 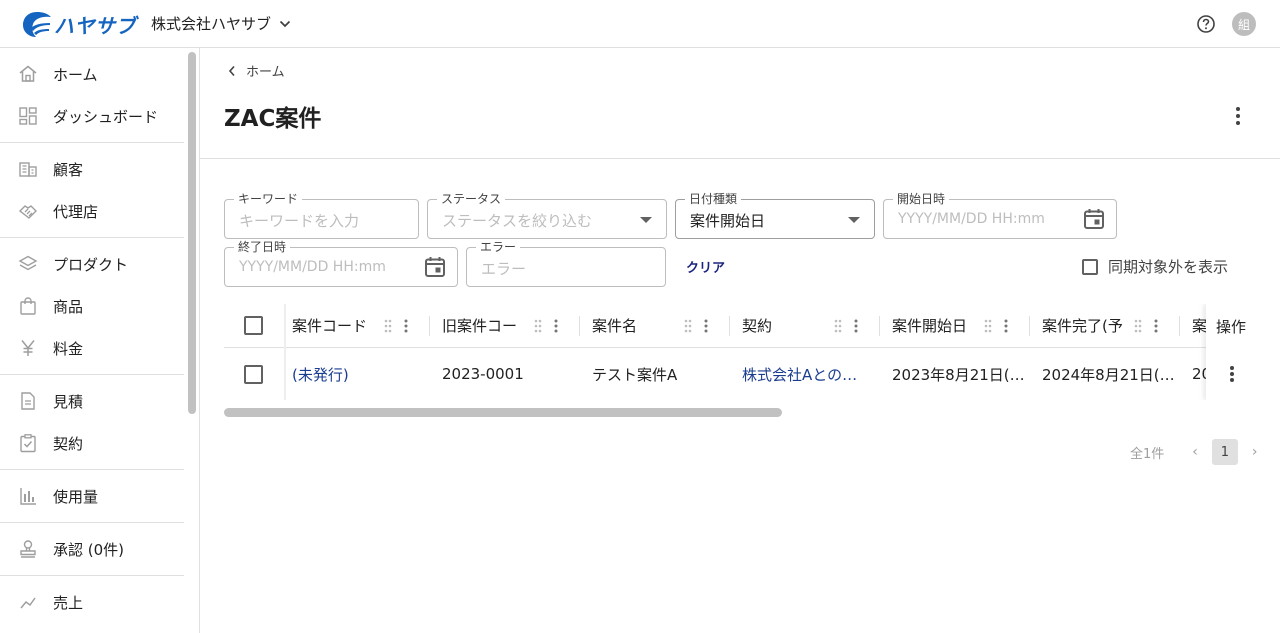 What do you see at coordinates (221, 23) in the screenshot?
I see `company-switcher: 株式会社ハヤサブ` at bounding box center [221, 23].